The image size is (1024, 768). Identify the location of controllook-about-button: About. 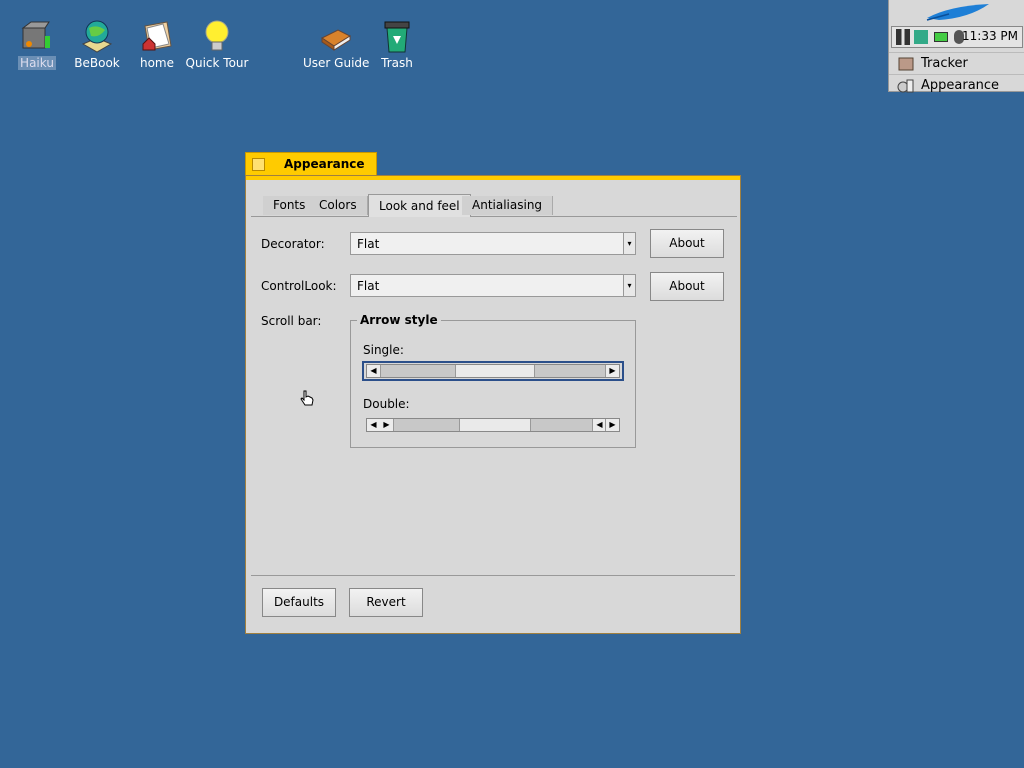
(687, 286).